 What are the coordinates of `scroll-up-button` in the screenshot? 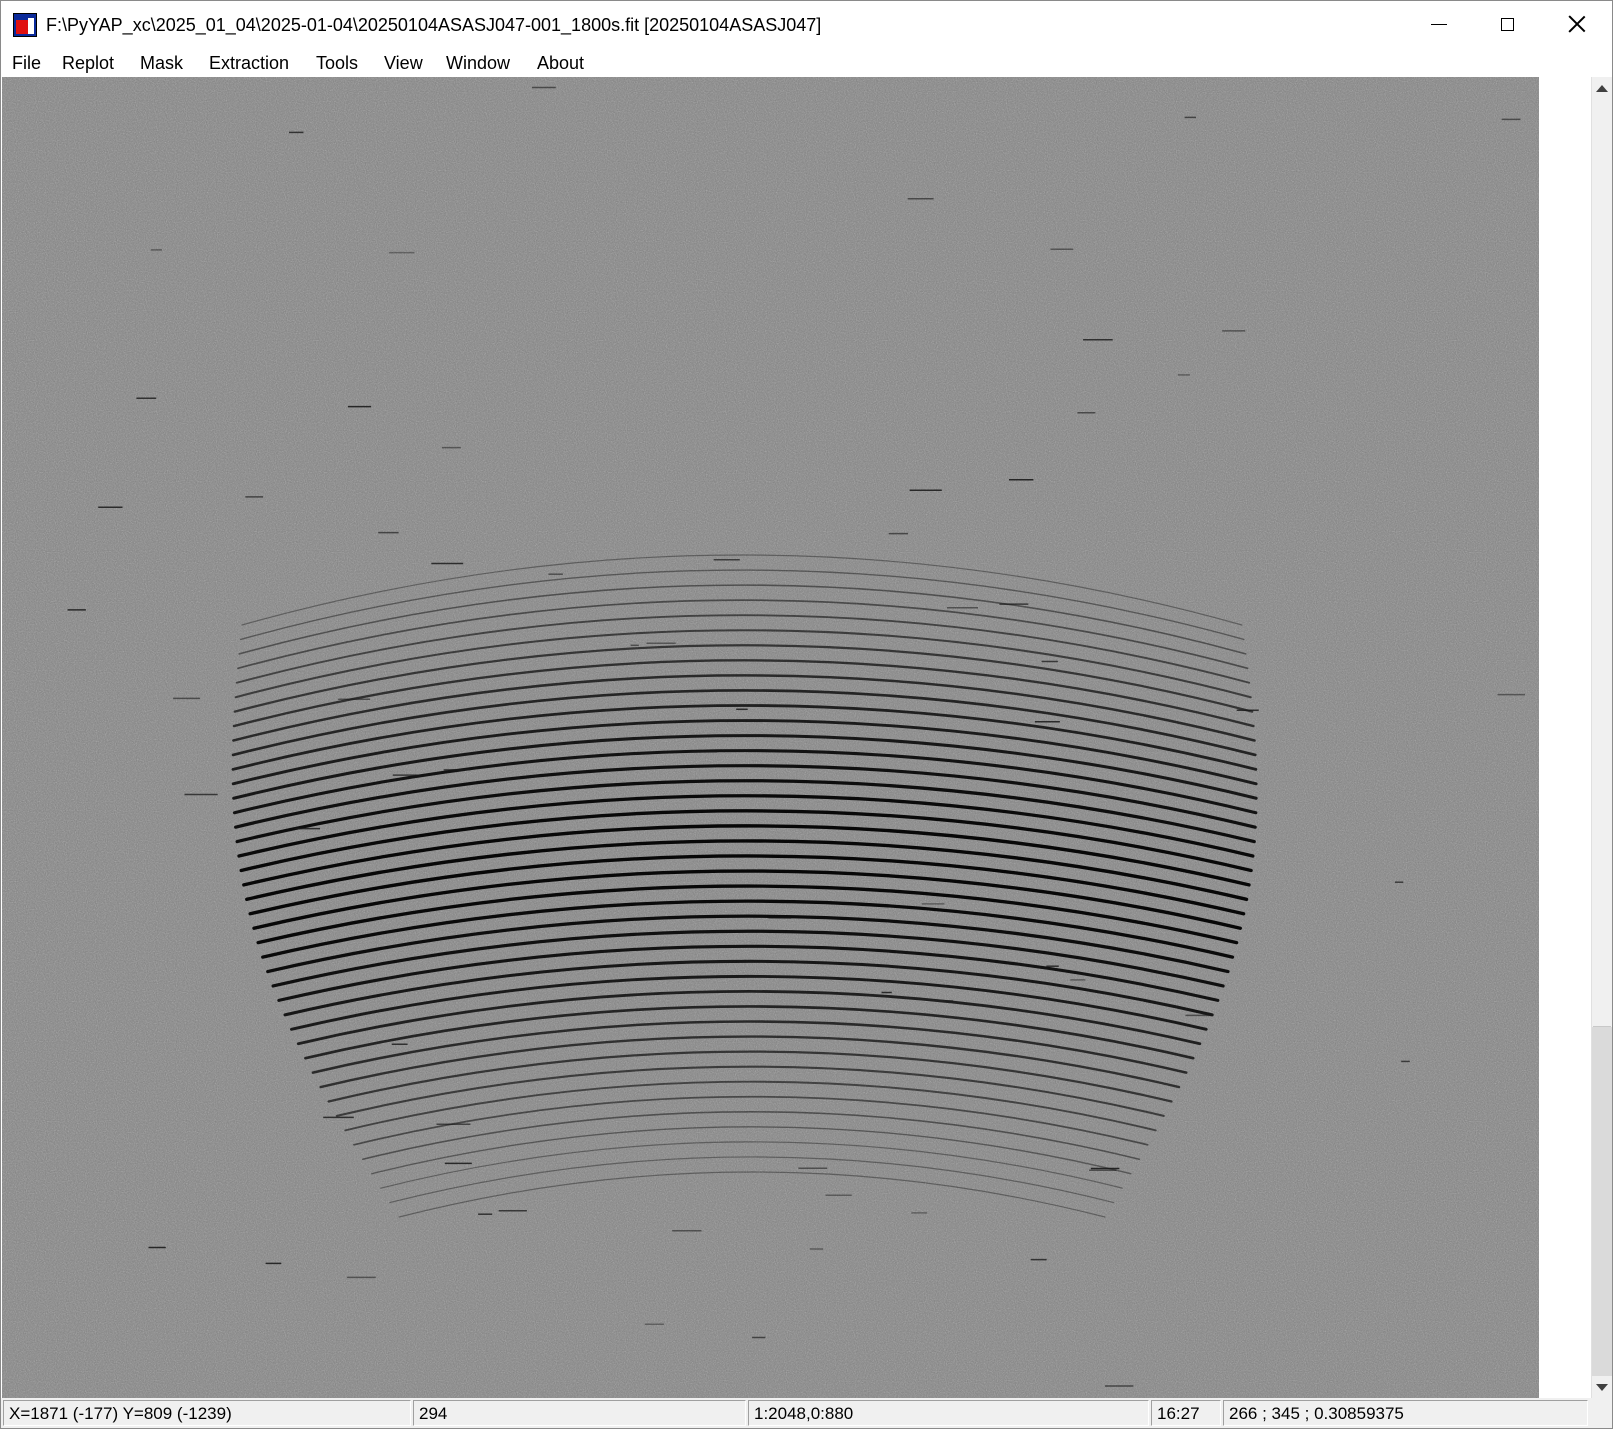 It's located at (1602, 88).